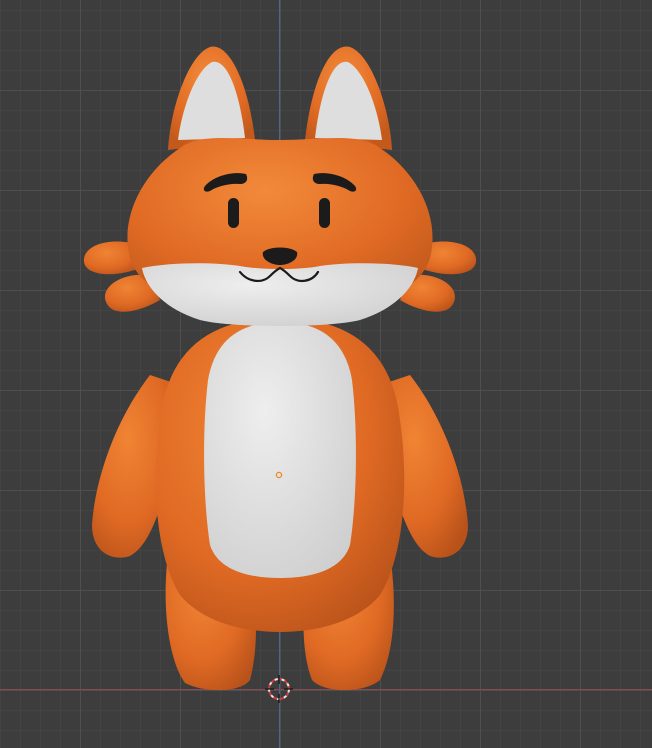 Image resolution: width=652 pixels, height=748 pixels. Describe the element at coordinates (279, 689) in the screenshot. I see `3d-cursor-icon` at that location.